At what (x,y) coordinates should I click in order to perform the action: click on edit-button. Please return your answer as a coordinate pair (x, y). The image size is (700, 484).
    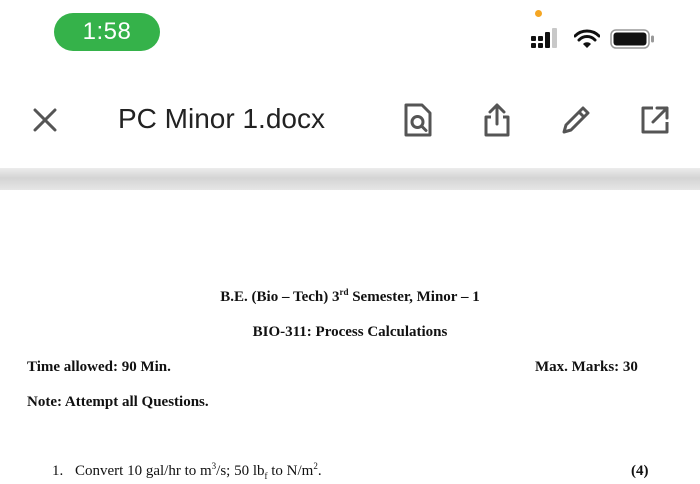
    Looking at the image, I should click on (576, 120).